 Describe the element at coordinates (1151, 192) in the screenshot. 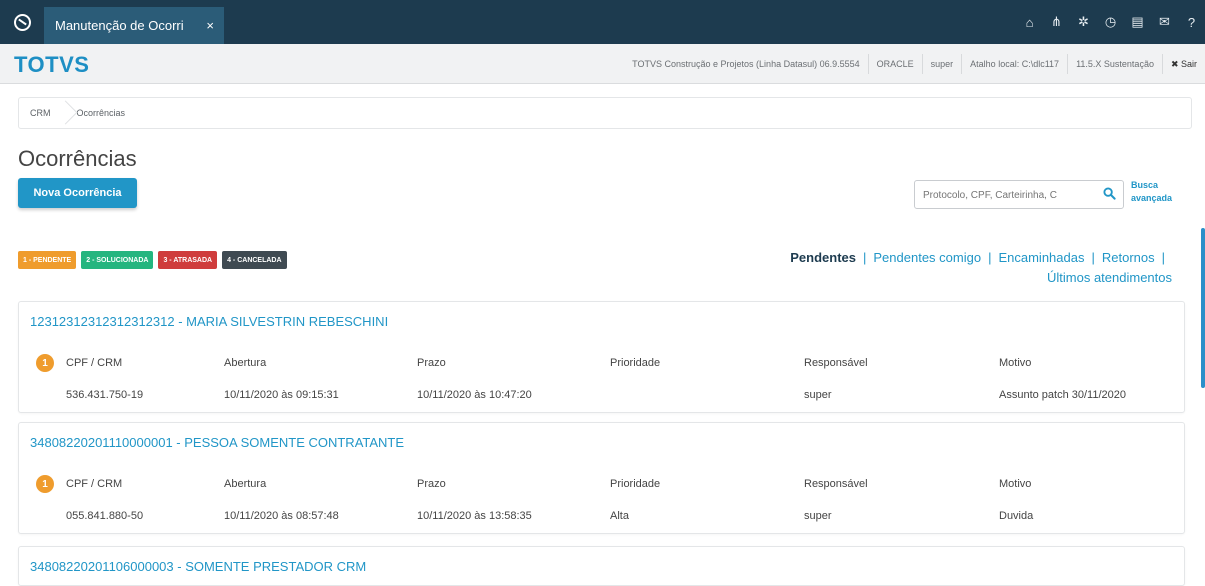

I see `advanced-search-link: Busca avançada` at that location.